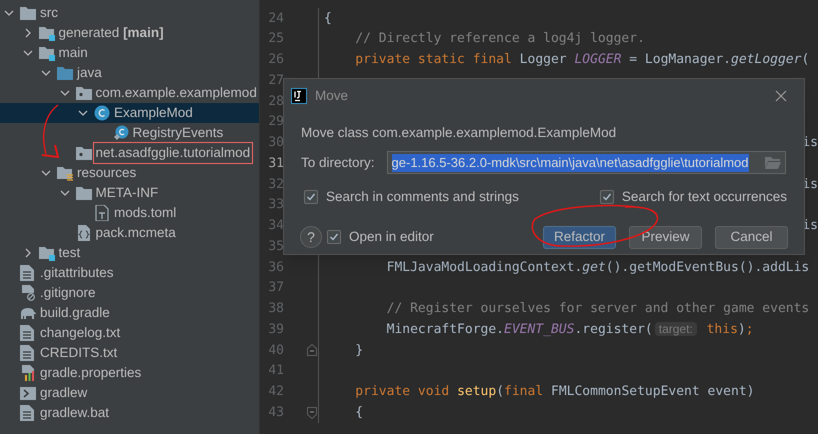 Image resolution: width=818 pixels, height=434 pixels. Describe the element at coordinates (275, 19) in the screenshot. I see `line-number: 24` at that location.